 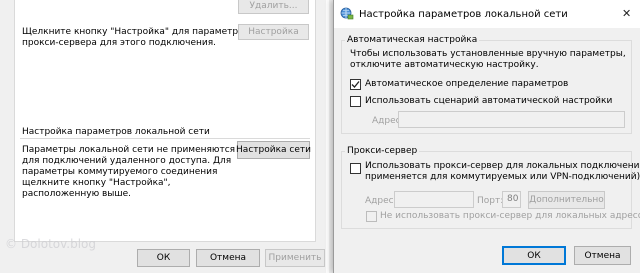 I want to click on lan-info-line: параметры коммутируемого соединения, so click(x=120, y=172).